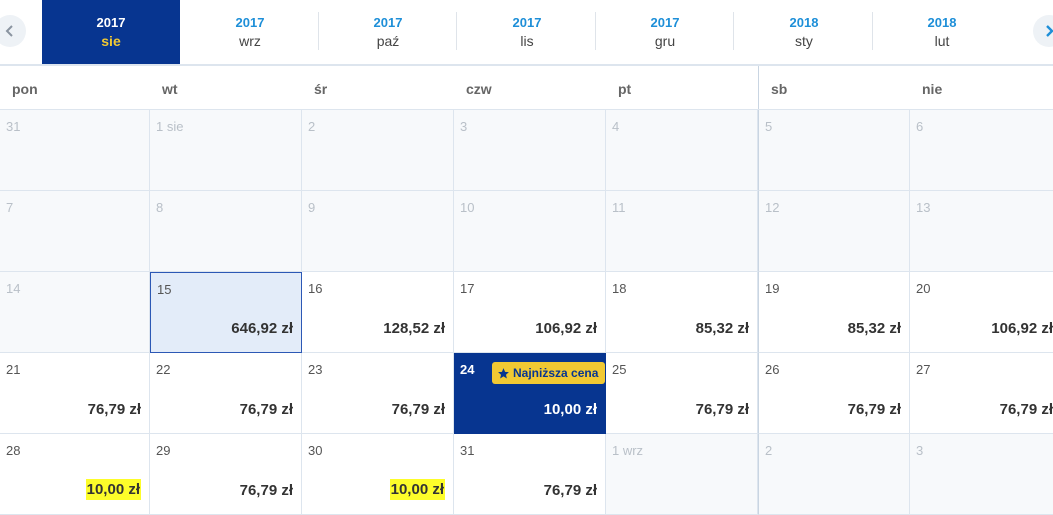 This screenshot has width=1053, height=515. What do you see at coordinates (13, 450) in the screenshot?
I see `day-number: 28` at bounding box center [13, 450].